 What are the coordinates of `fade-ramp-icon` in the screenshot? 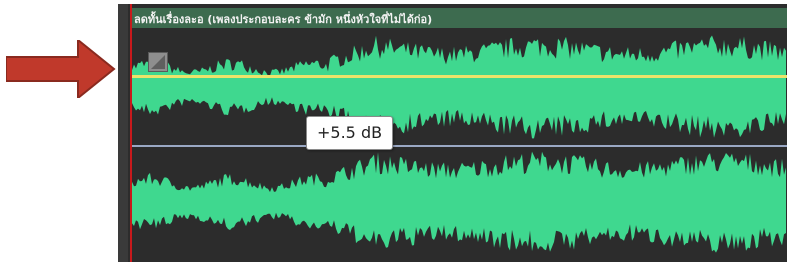 It's located at (158, 62).